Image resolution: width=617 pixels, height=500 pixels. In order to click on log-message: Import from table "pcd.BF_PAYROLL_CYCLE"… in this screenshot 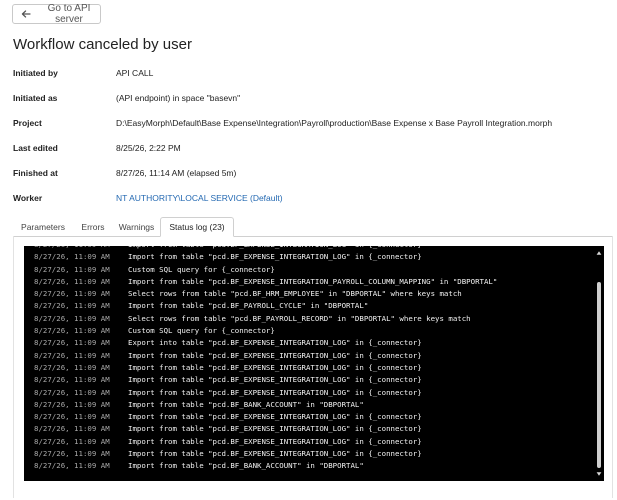, I will do `click(248, 306)`.